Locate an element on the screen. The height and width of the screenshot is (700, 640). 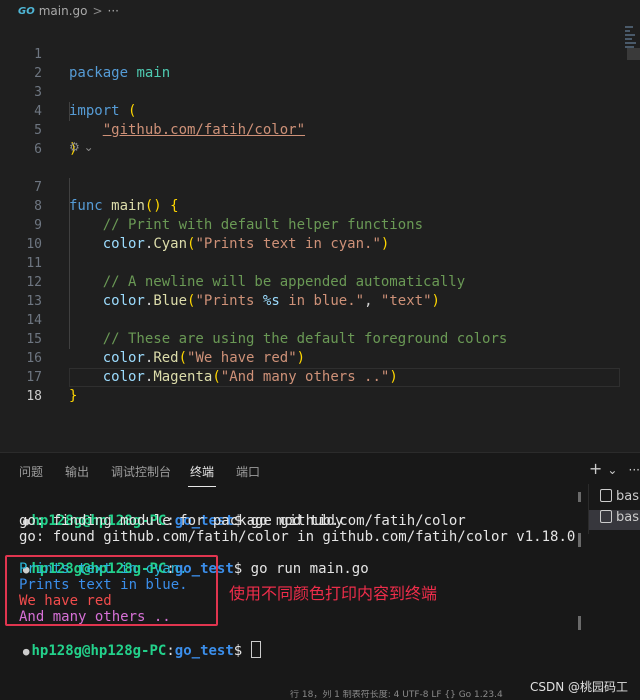
brace: } is located at coordinates (73, 396).